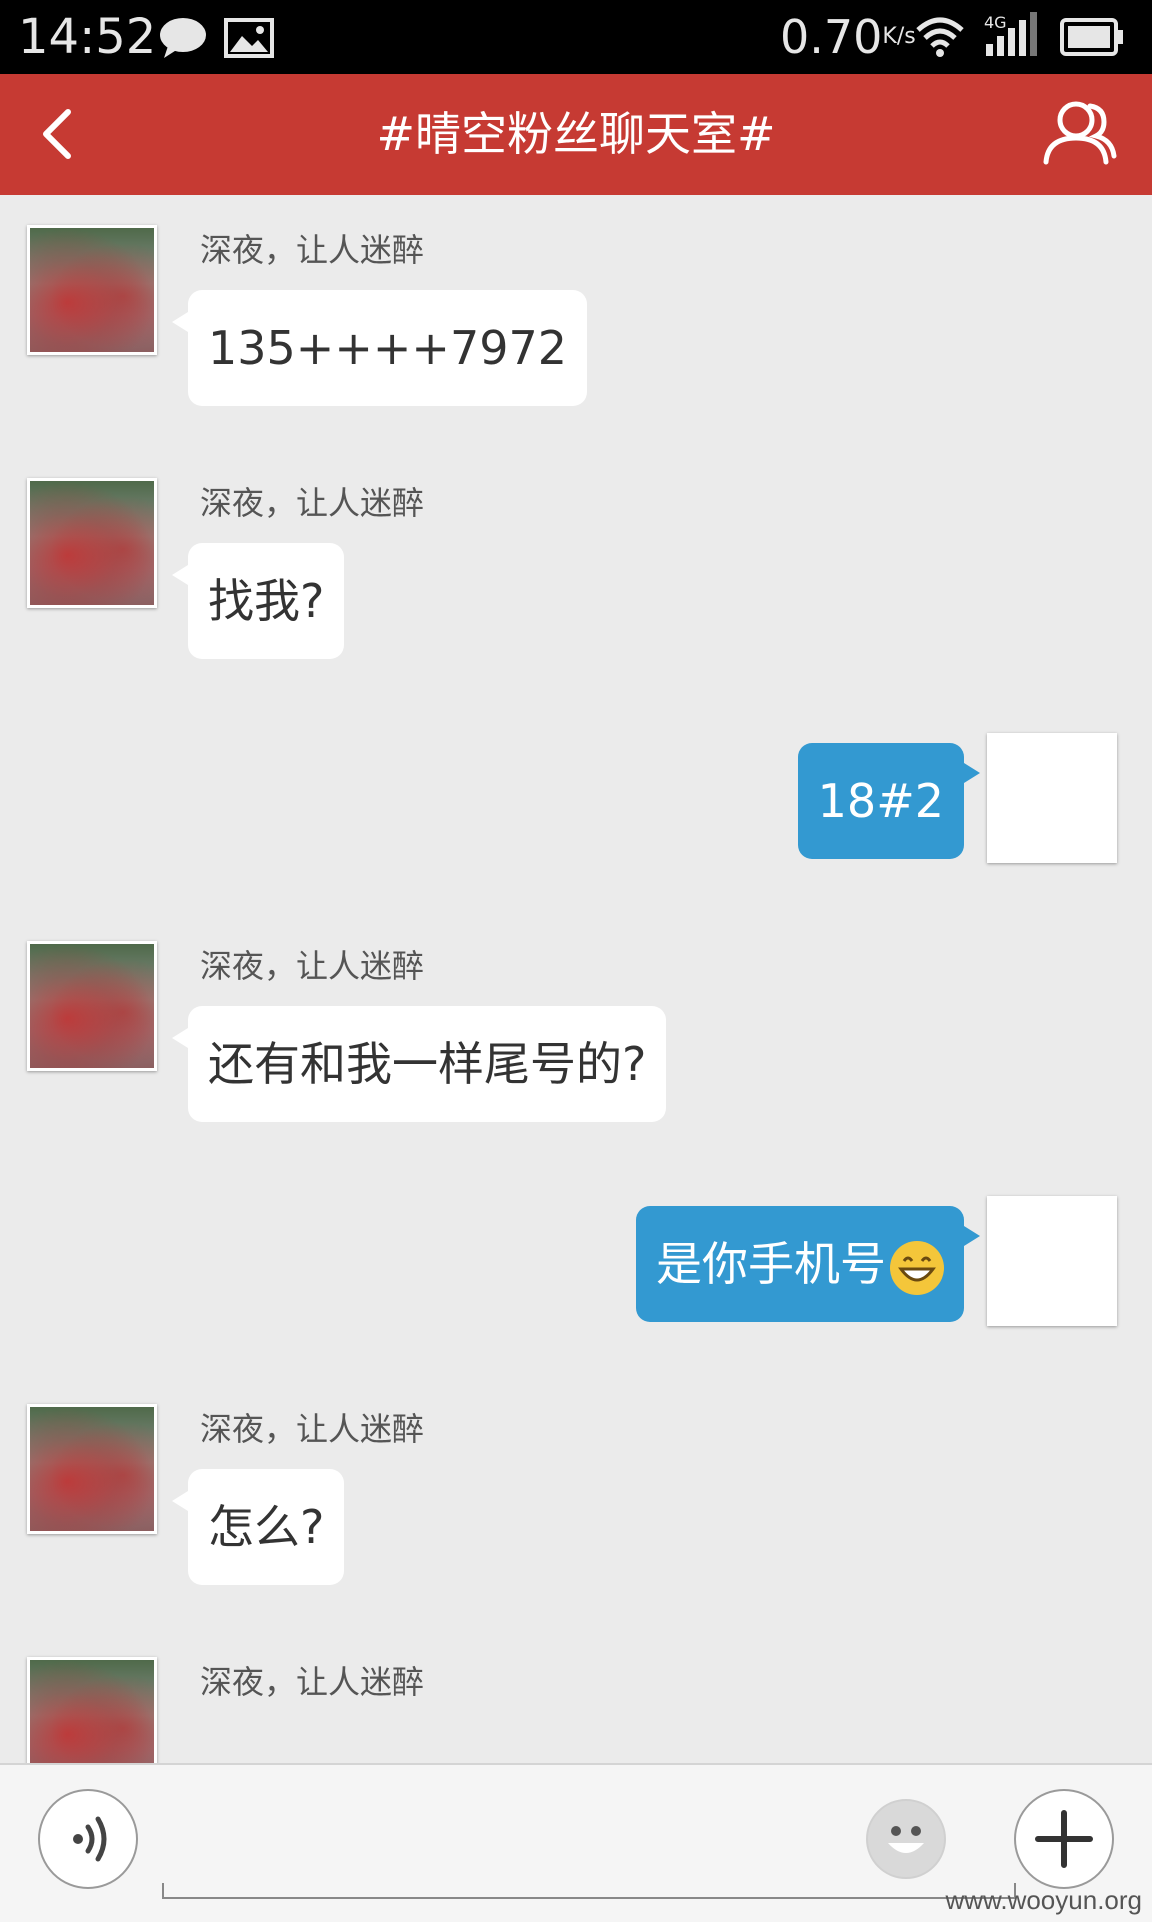 The width and height of the screenshot is (1152, 1922). I want to click on status-bar: 14:52 0.70K/s 4G, so click(576, 37).